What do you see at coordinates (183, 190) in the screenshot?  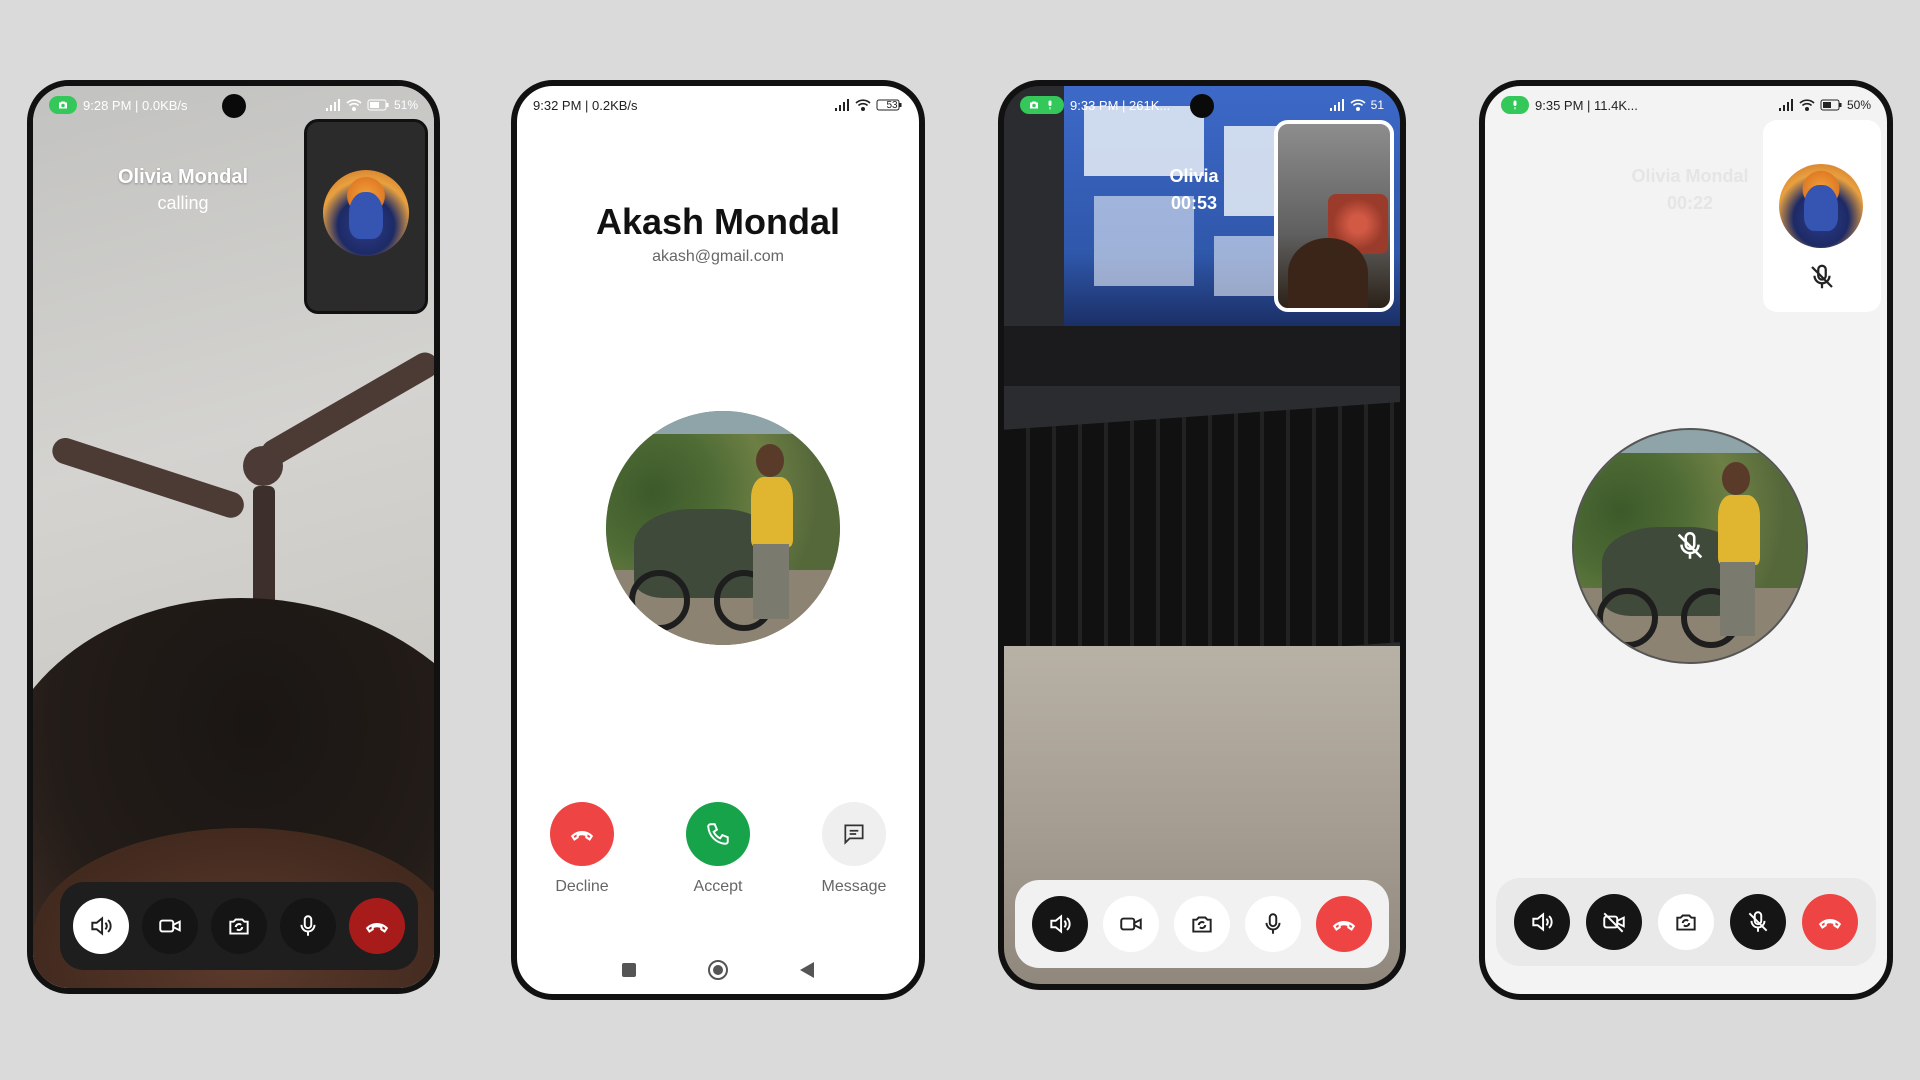 I see `caller-info: Olivia Mondal calling` at bounding box center [183, 190].